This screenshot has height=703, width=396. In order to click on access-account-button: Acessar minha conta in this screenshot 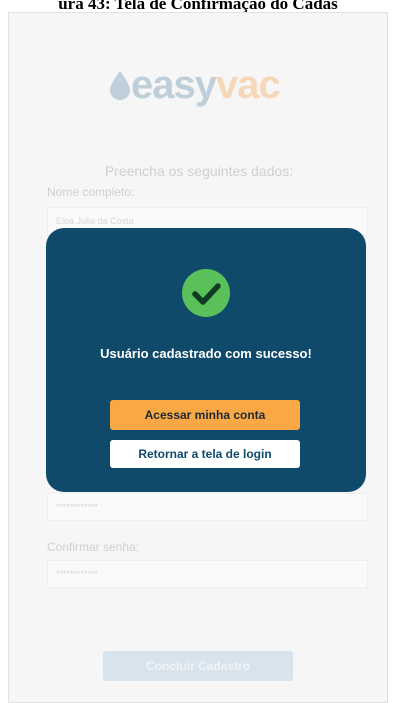, I will do `click(205, 415)`.